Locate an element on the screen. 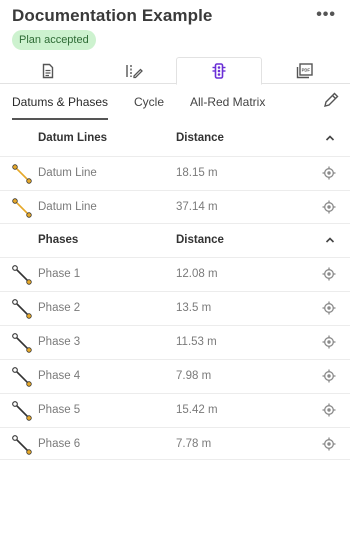 Image resolution: width=350 pixels, height=541 pixels. phases-column-name: Phases is located at coordinates (58, 240).